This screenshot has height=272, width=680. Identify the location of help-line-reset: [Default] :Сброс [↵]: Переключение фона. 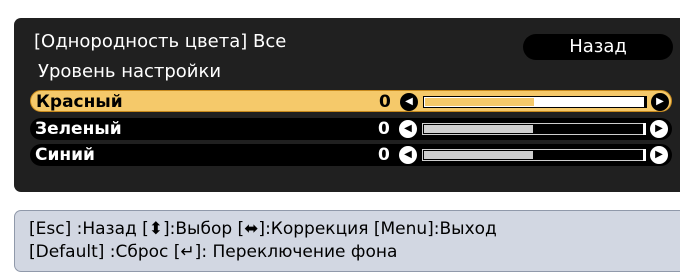
(213, 252).